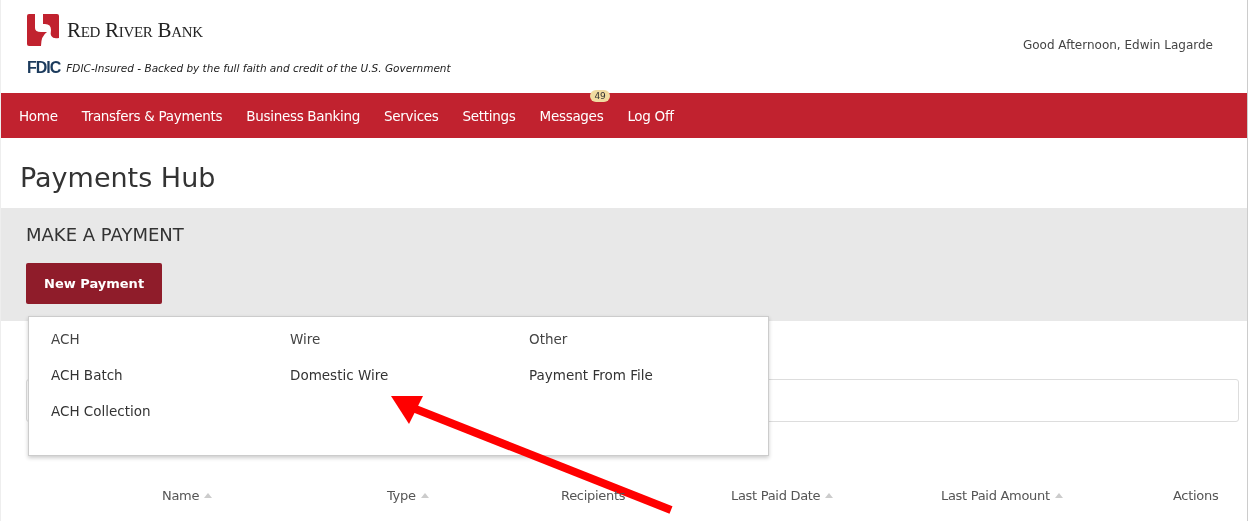  Describe the element at coordinates (650, 115) in the screenshot. I see `nav-link: Log Off` at that location.